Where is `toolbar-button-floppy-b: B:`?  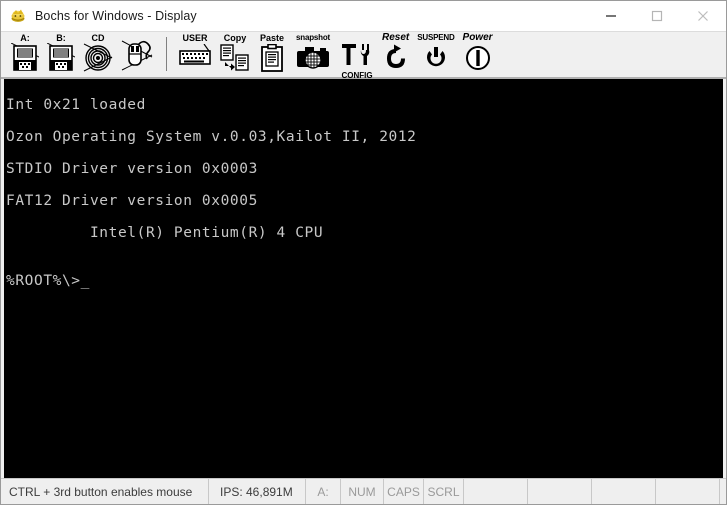 toolbar-button-floppy-b: B: is located at coordinates (61, 54).